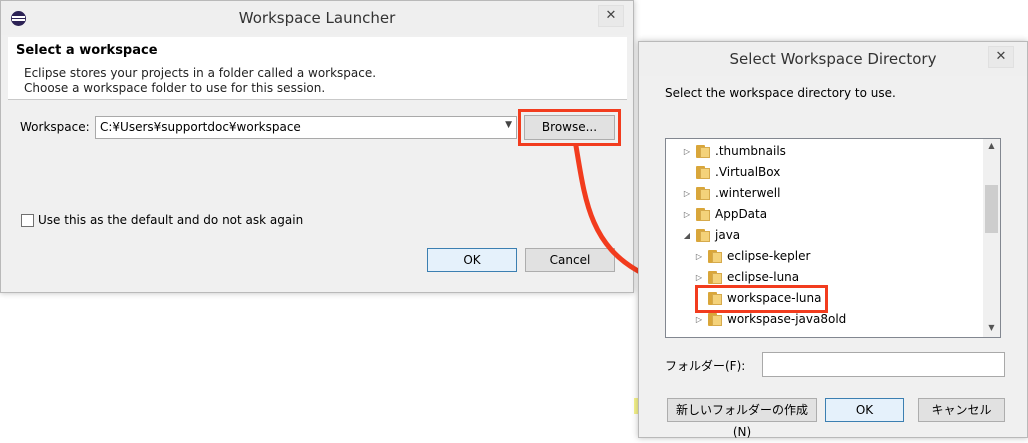 The image size is (1028, 443). Describe the element at coordinates (750, 151) in the screenshot. I see `tree-item-label: .thumbnails` at that location.